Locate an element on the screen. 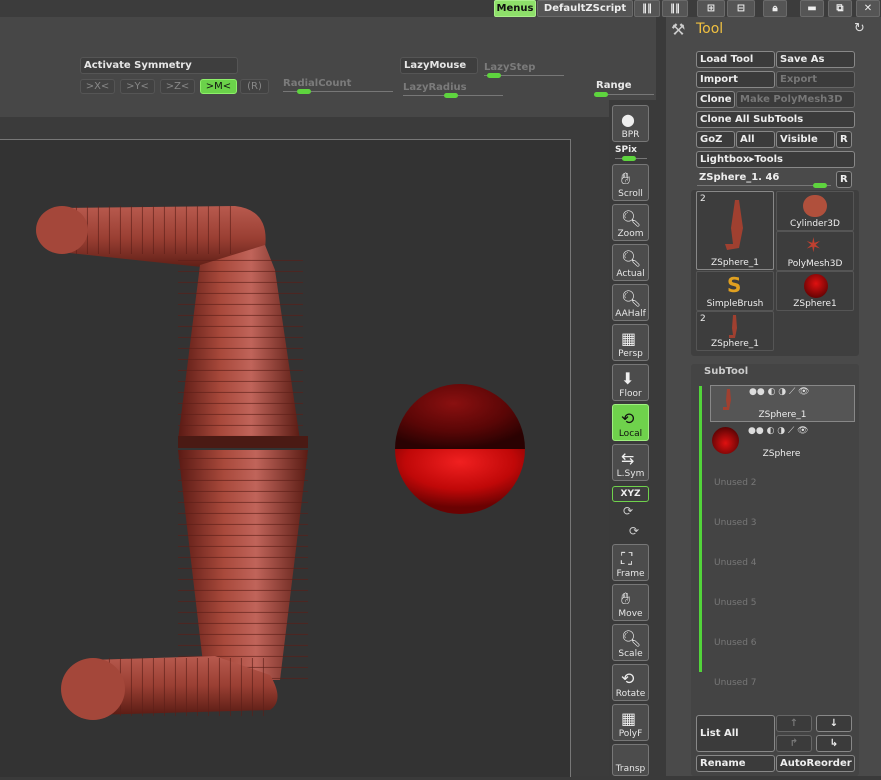 This screenshot has width=881, height=780. lock-icon: 🔒︎ is located at coordinates (775, 8).